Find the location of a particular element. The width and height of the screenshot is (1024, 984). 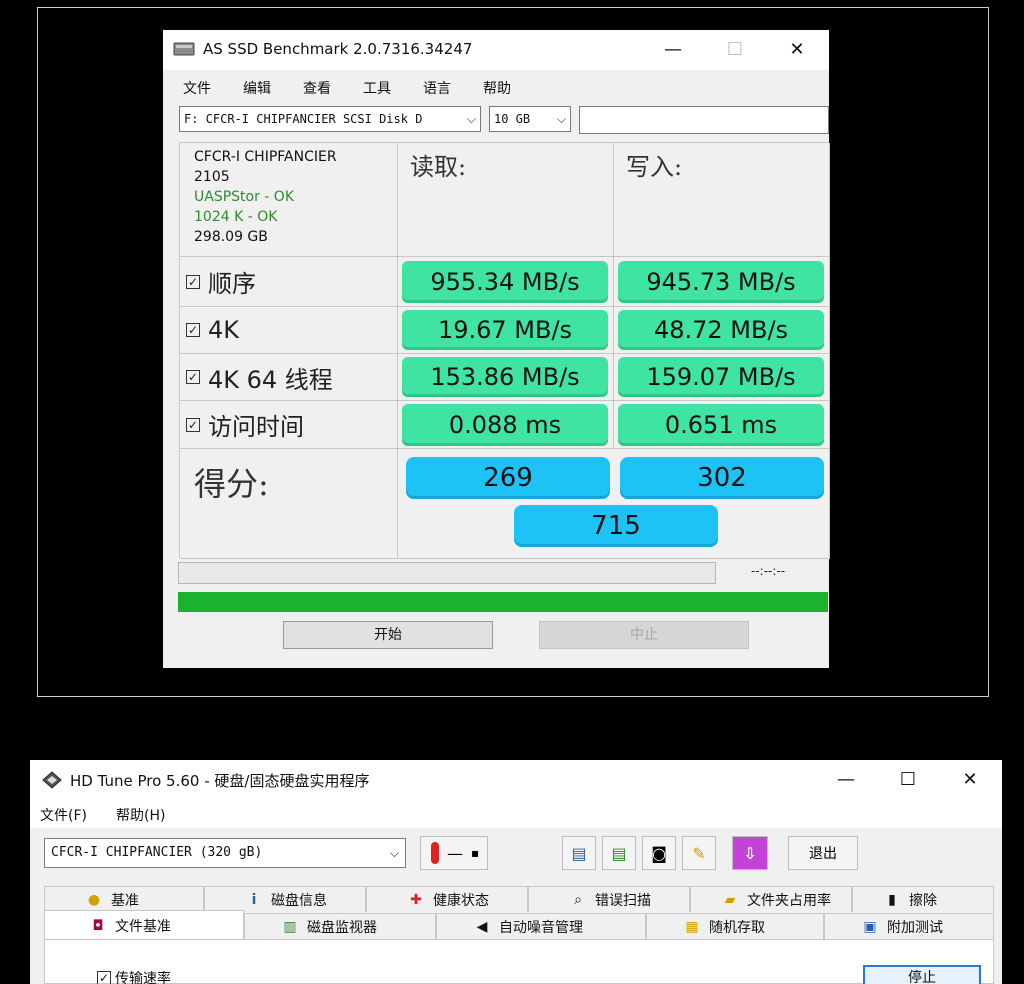

copy-icon: ▤ is located at coordinates (579, 853).